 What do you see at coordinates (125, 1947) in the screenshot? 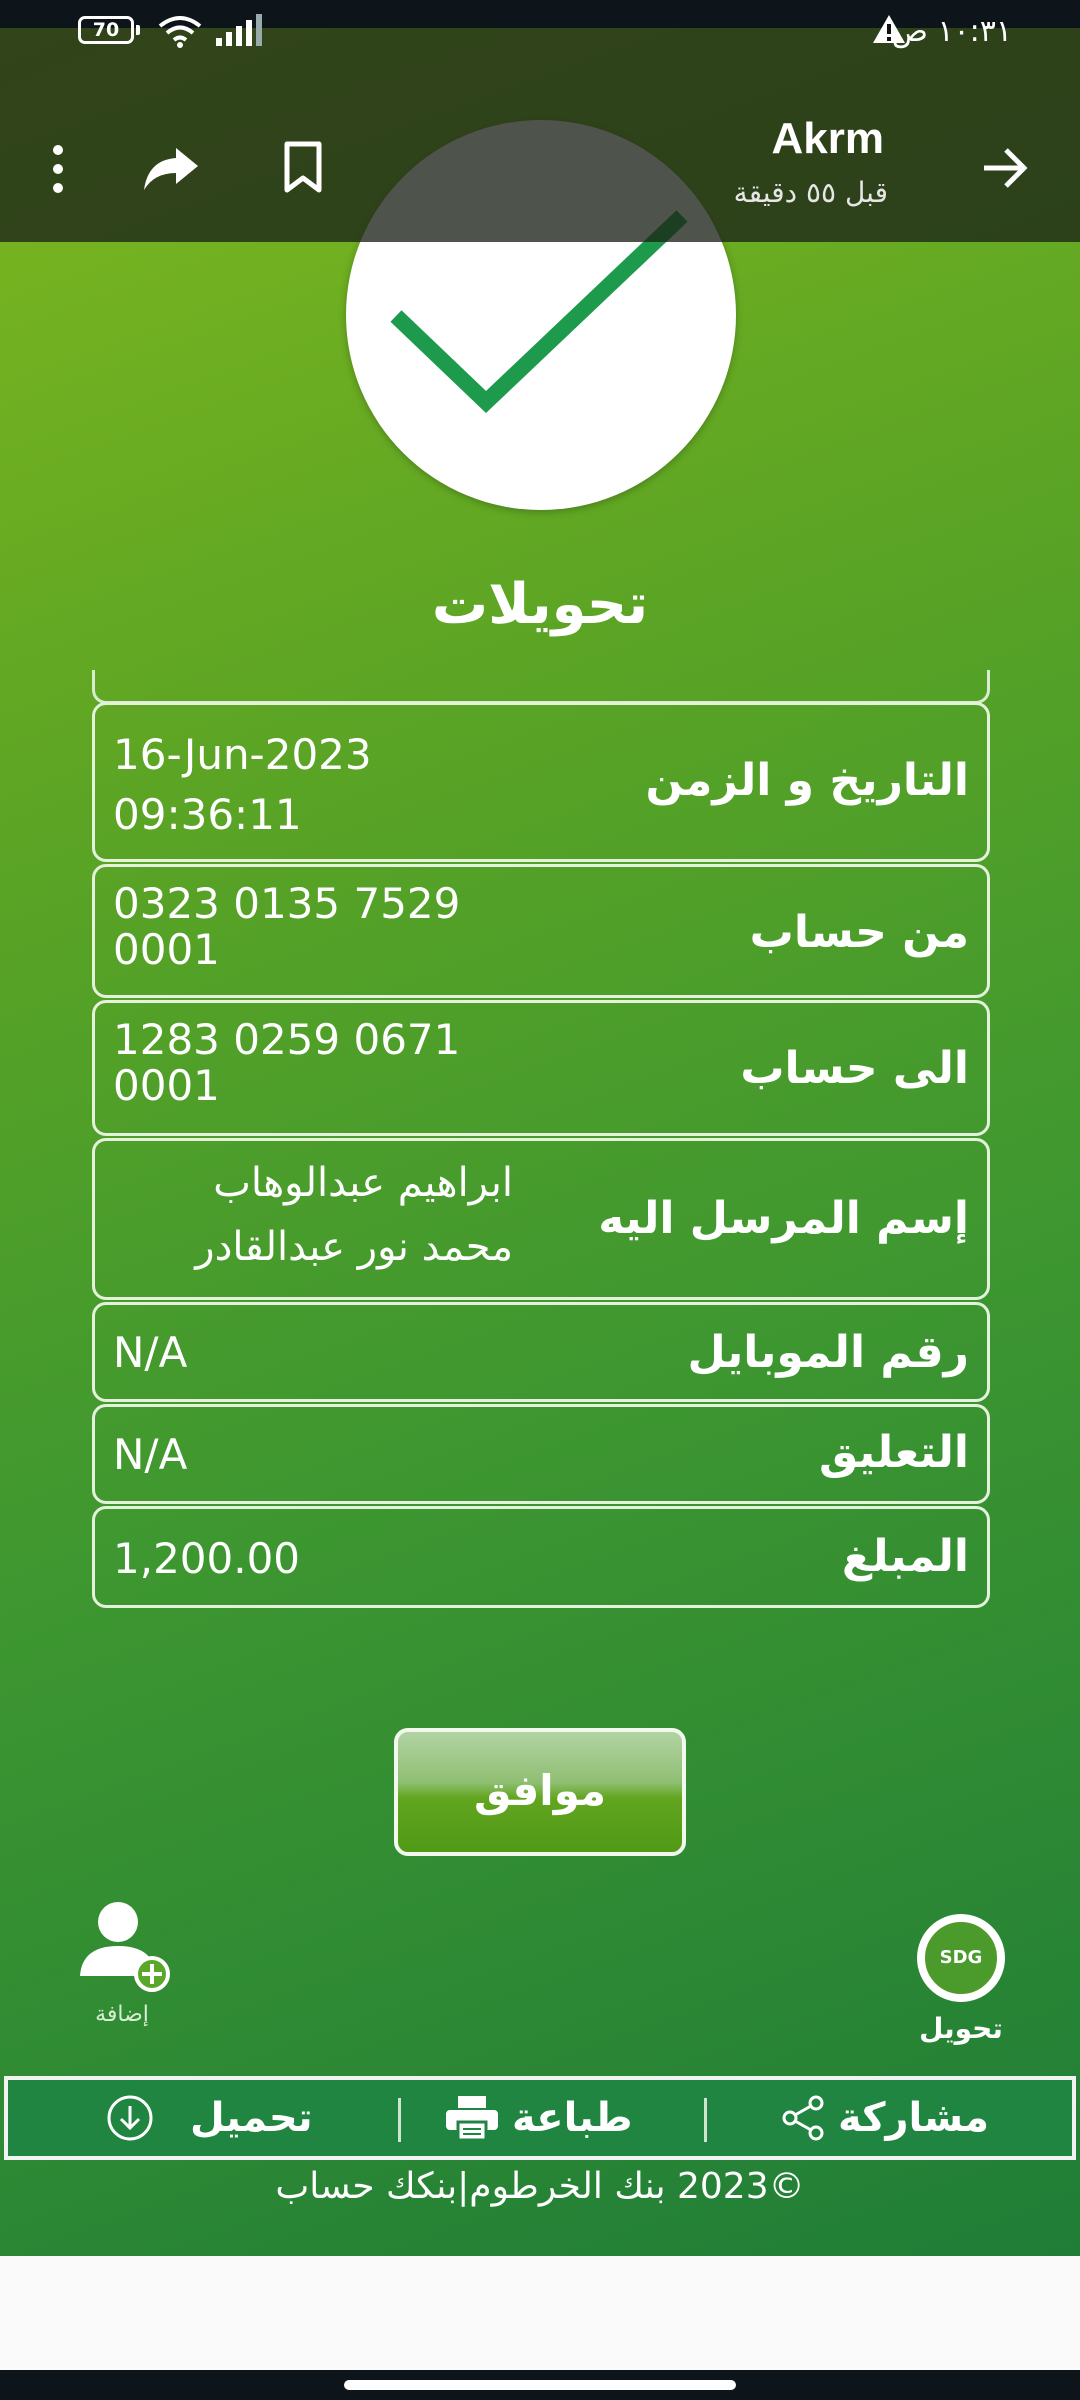
I see `add-user-icon` at bounding box center [125, 1947].